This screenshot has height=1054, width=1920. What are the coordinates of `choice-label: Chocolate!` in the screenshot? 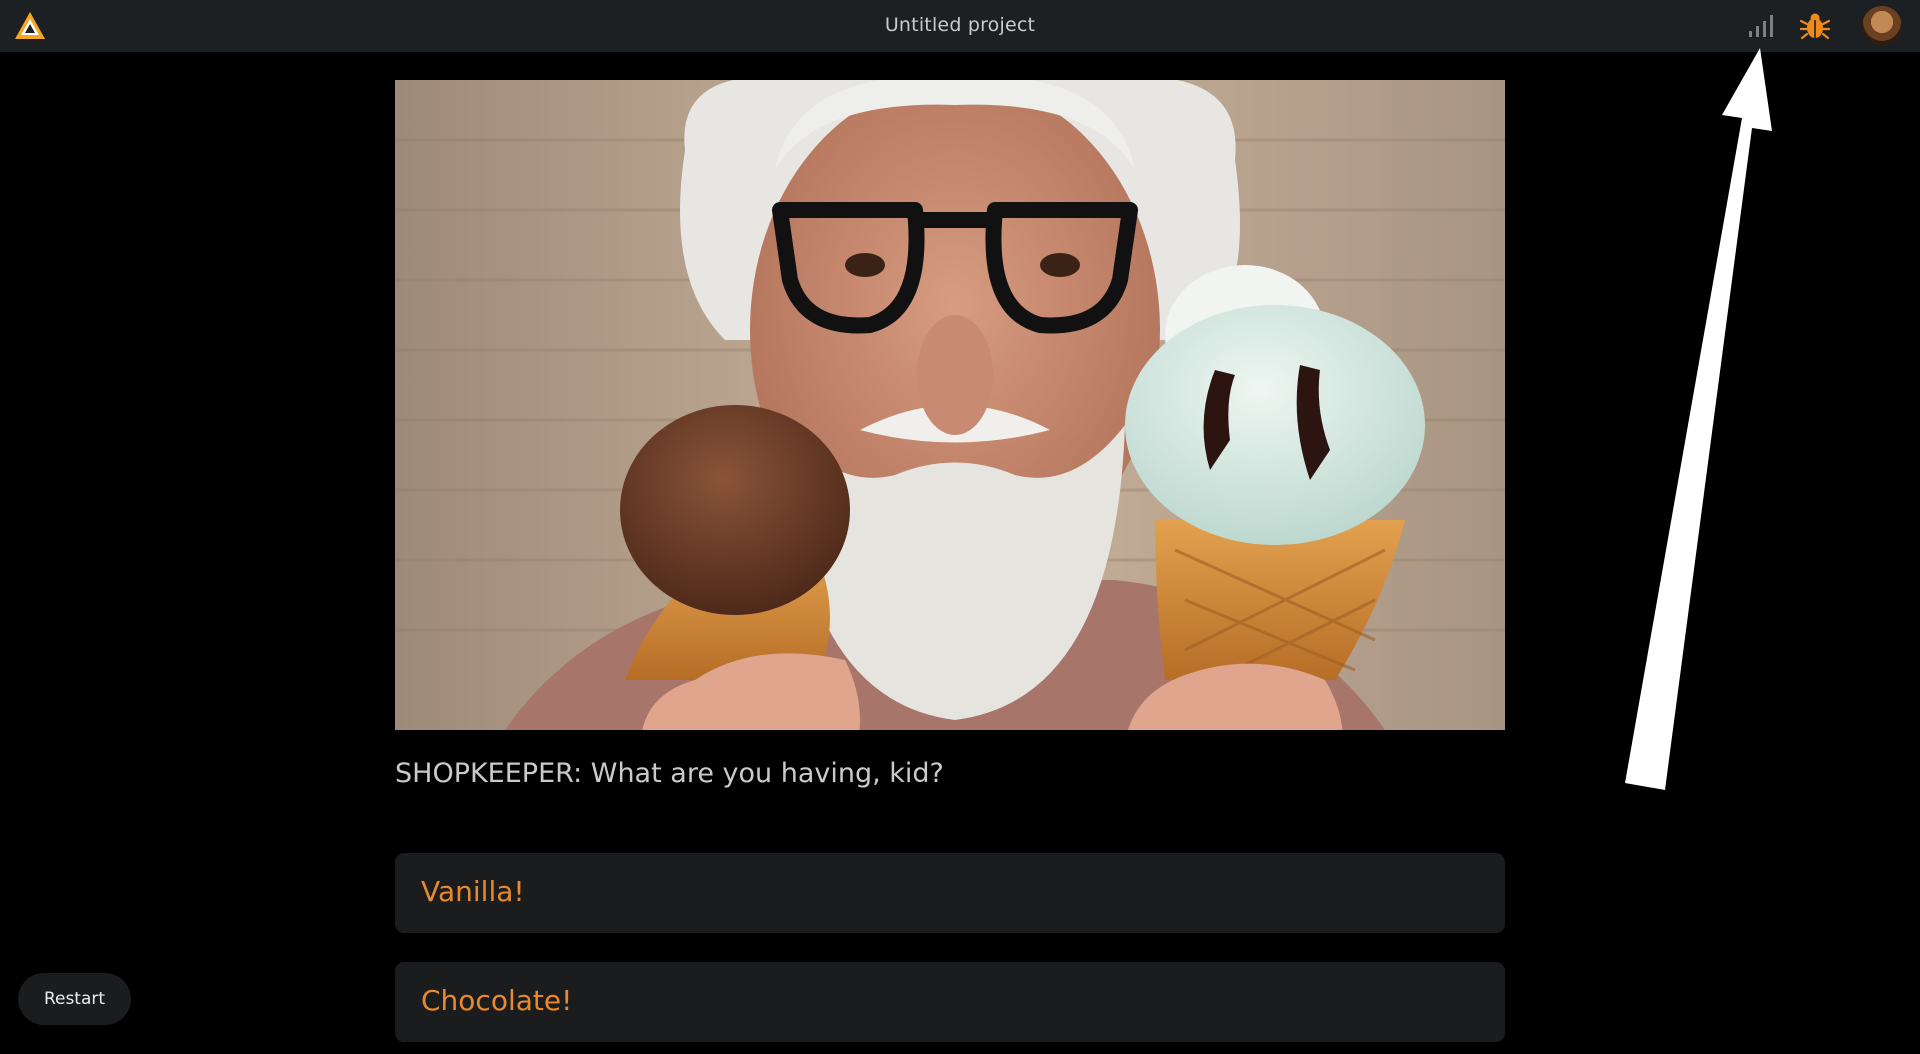 It's located at (497, 1000).